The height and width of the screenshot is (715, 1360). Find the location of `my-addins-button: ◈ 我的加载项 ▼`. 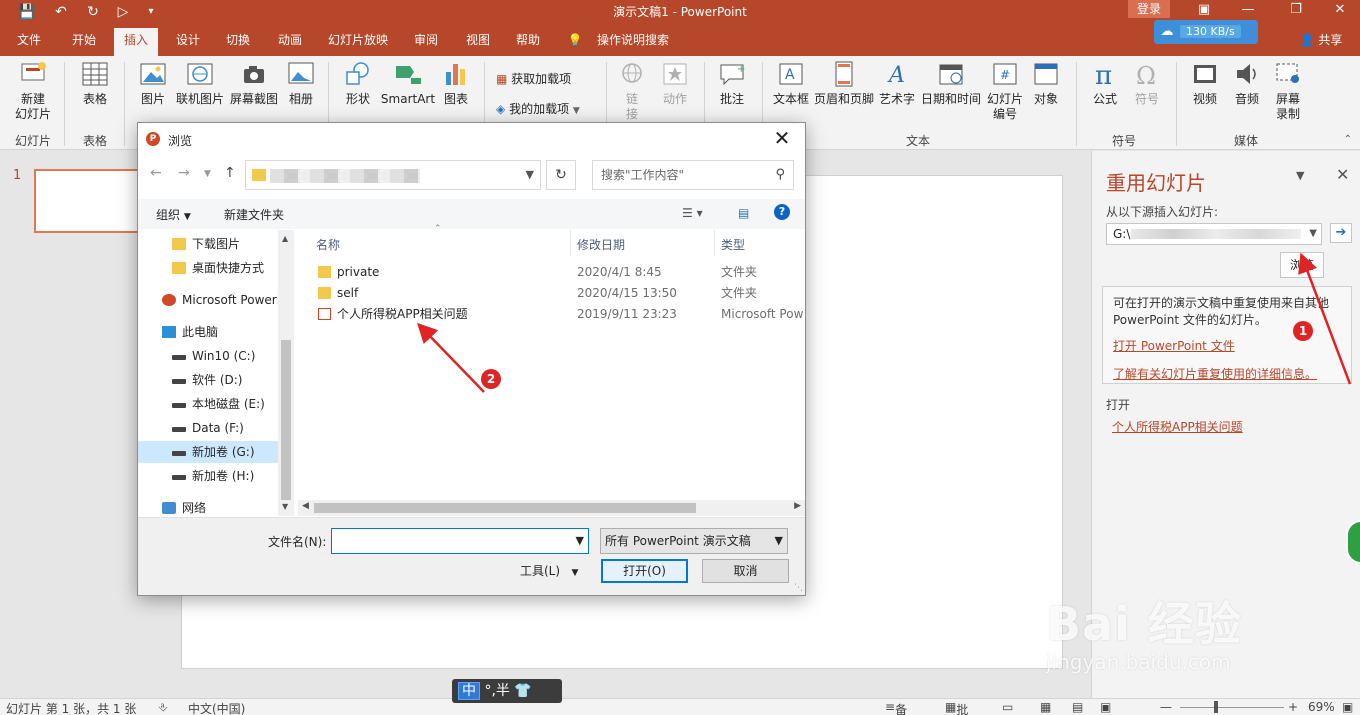

my-addins-button: ◈ 我的加载项 ▼ is located at coordinates (538, 110).